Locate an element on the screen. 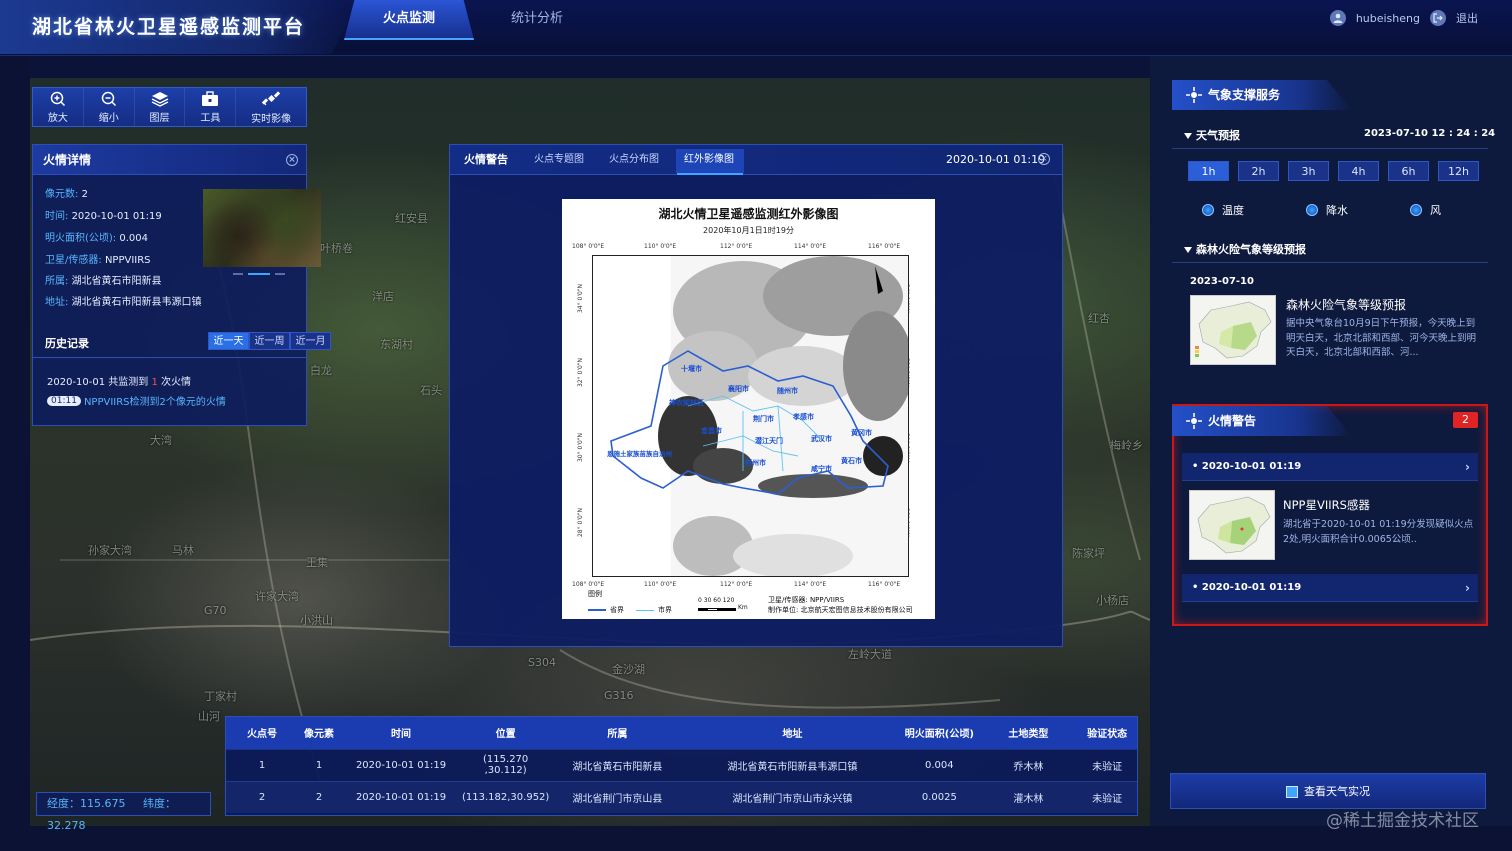  hour-button-2h: 2h is located at coordinates (1258, 171).